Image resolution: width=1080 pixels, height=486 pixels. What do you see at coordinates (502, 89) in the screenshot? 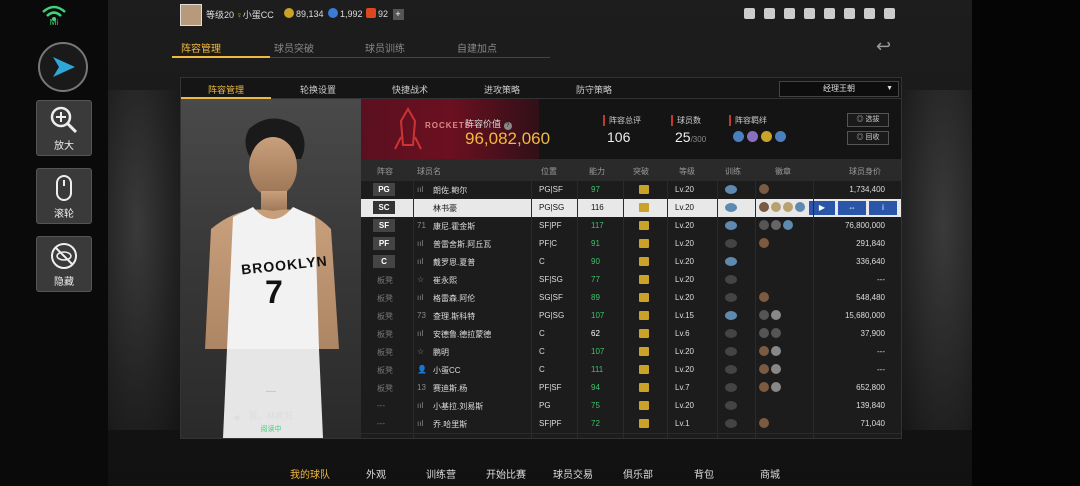
I see `subtab-offense: 进攻策略` at bounding box center [502, 89].